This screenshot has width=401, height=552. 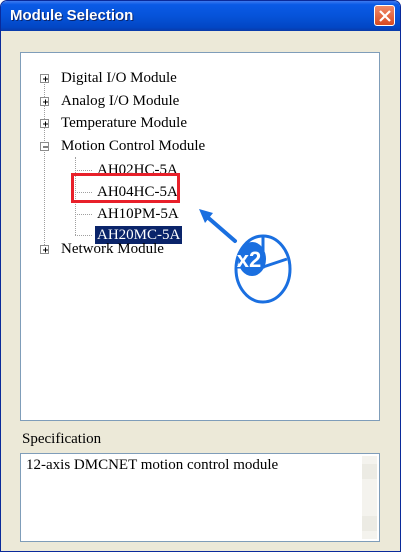 I want to click on tree-item-motion-control-module: Motion Control Module, so click(x=133, y=146).